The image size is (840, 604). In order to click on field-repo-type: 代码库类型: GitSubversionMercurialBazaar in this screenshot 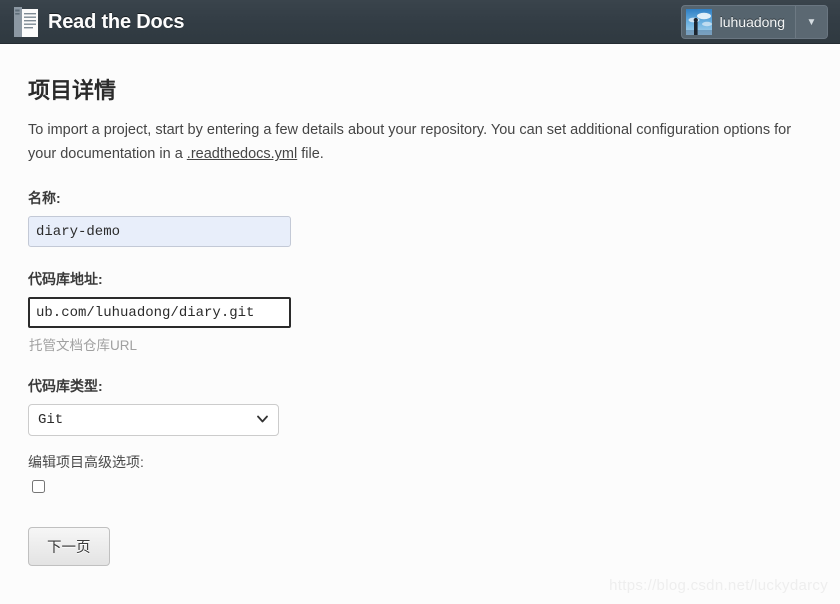, I will do `click(422, 406)`.